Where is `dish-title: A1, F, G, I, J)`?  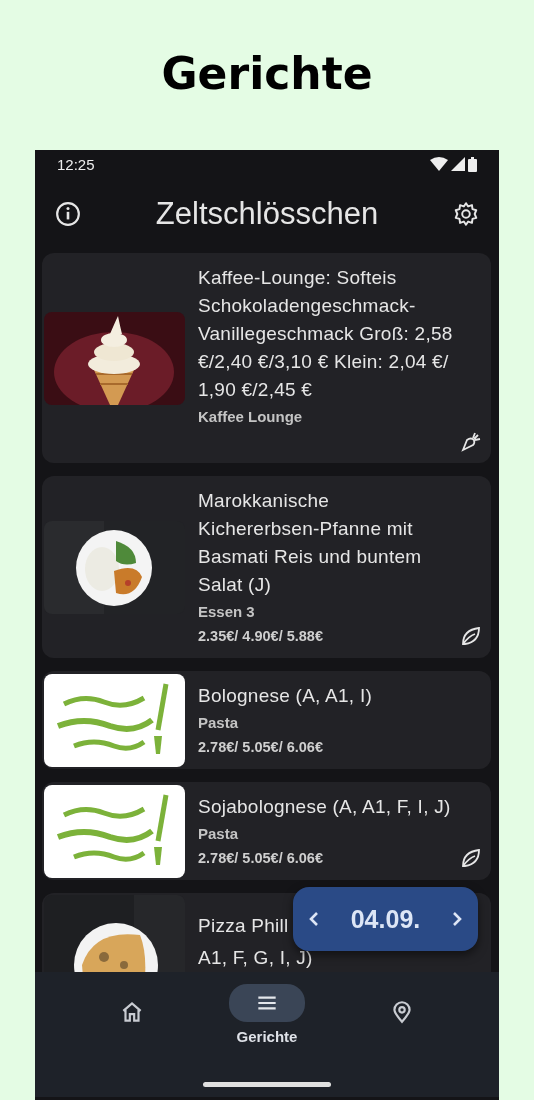
dish-title: A1, F, G, I, J) is located at coordinates (255, 958).